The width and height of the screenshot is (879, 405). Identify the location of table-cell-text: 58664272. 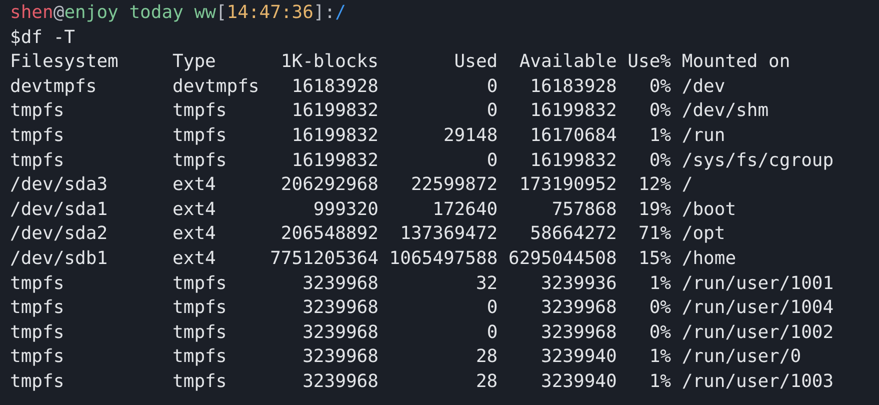
(573, 234).